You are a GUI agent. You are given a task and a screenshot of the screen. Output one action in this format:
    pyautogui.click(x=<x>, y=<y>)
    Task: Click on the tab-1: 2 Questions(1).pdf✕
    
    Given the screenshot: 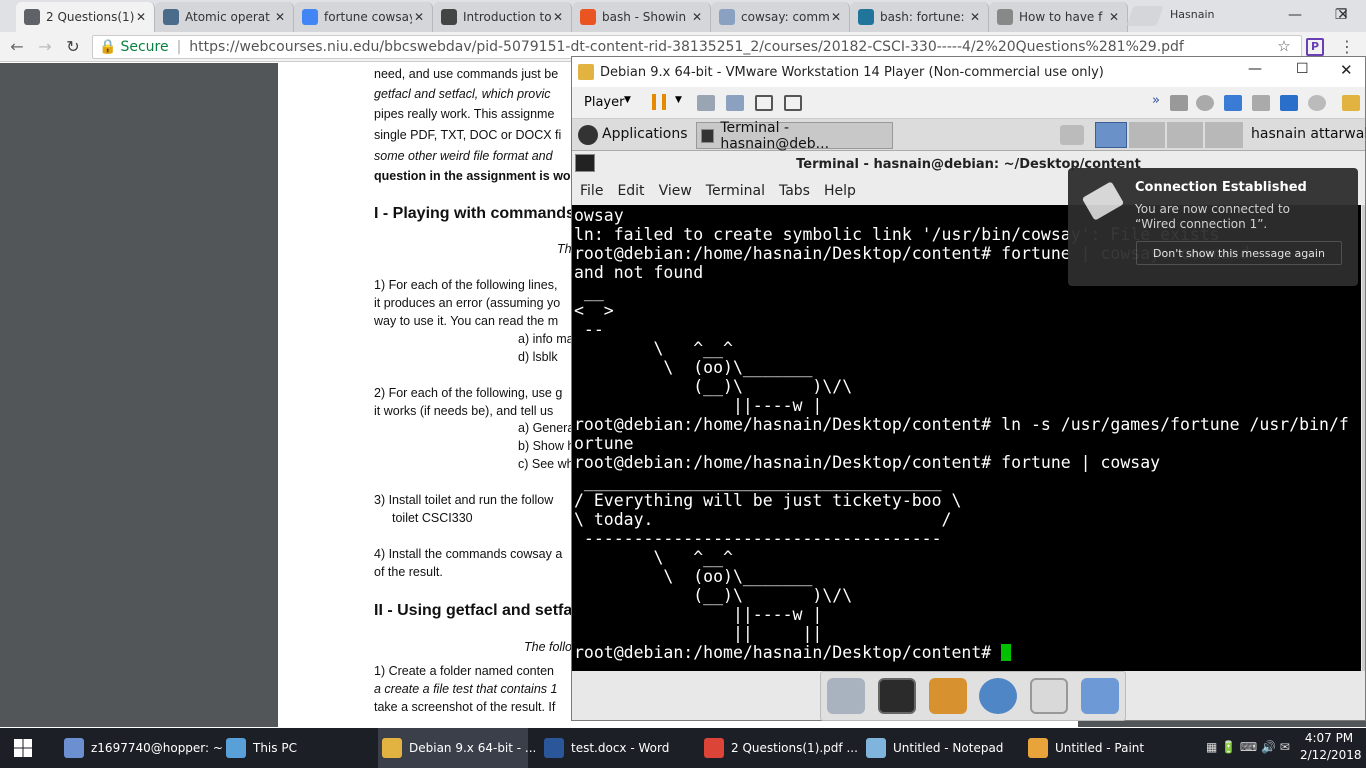 What is the action you would take?
    pyautogui.click(x=85, y=17)
    